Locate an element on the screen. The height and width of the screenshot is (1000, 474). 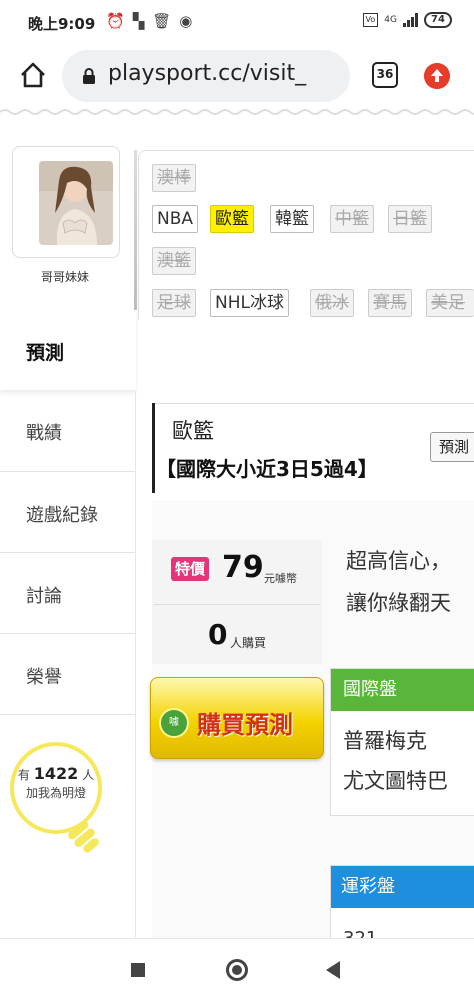
status-bar: 晚上9:09 ⏰ ▚ 🗑 ◉ Vo 4G 74 is located at coordinates (237, 22).